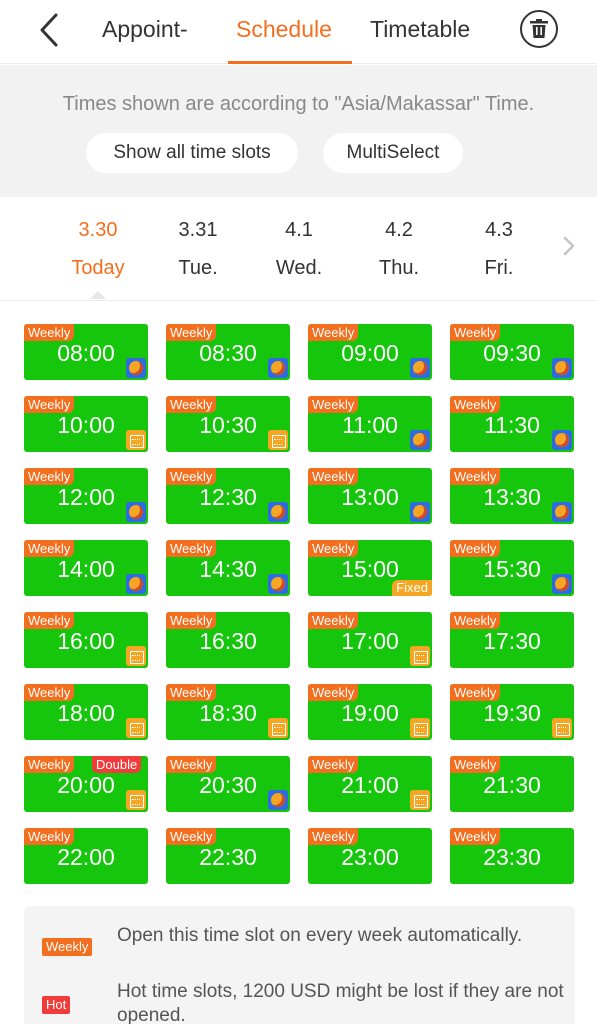 The width and height of the screenshot is (597, 1024). I want to click on time-slot-1630: Weekly 16:30, so click(228, 640).